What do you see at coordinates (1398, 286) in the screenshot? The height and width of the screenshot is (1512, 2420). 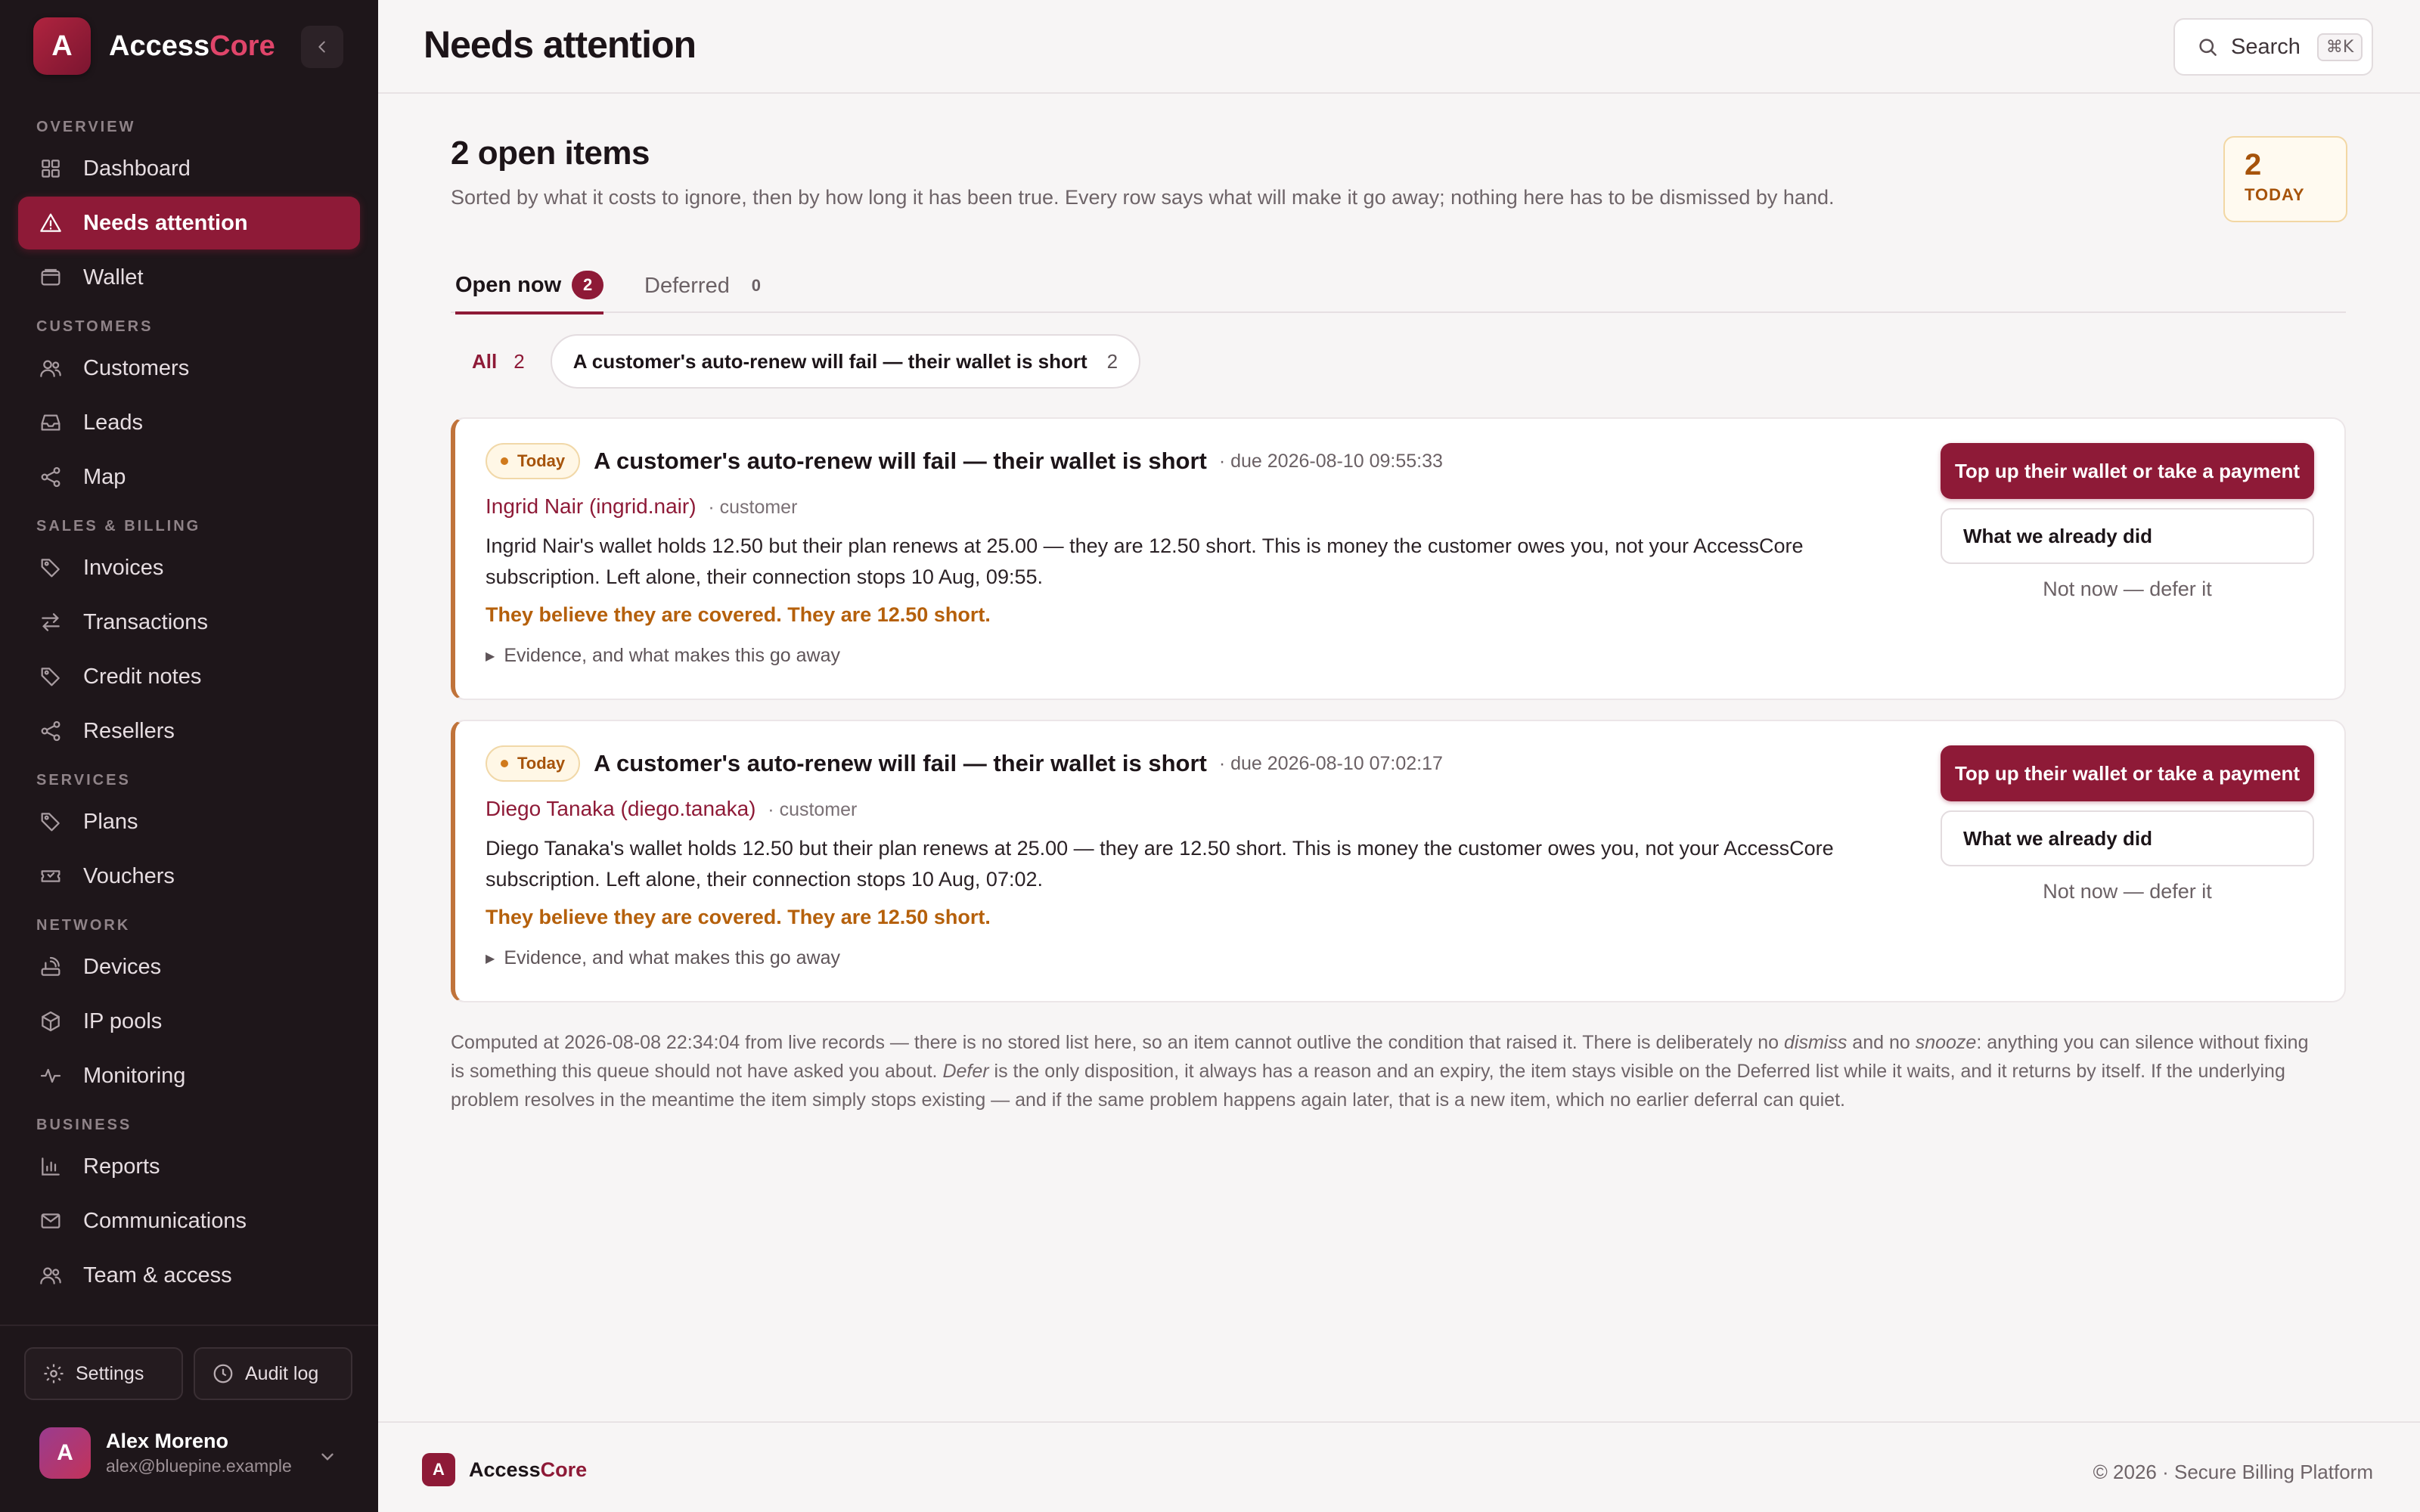 I see `tab-bar: Open now 2 Deferred 0` at bounding box center [1398, 286].